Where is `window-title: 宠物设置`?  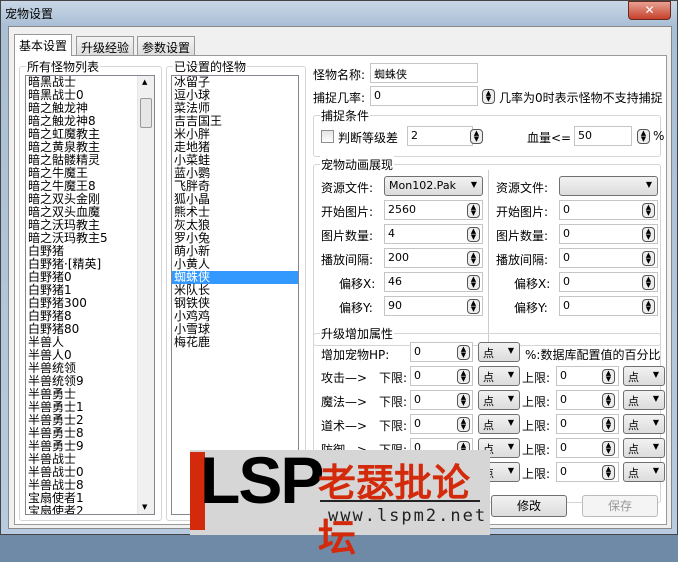
window-title: 宠物设置 is located at coordinates (29, 14).